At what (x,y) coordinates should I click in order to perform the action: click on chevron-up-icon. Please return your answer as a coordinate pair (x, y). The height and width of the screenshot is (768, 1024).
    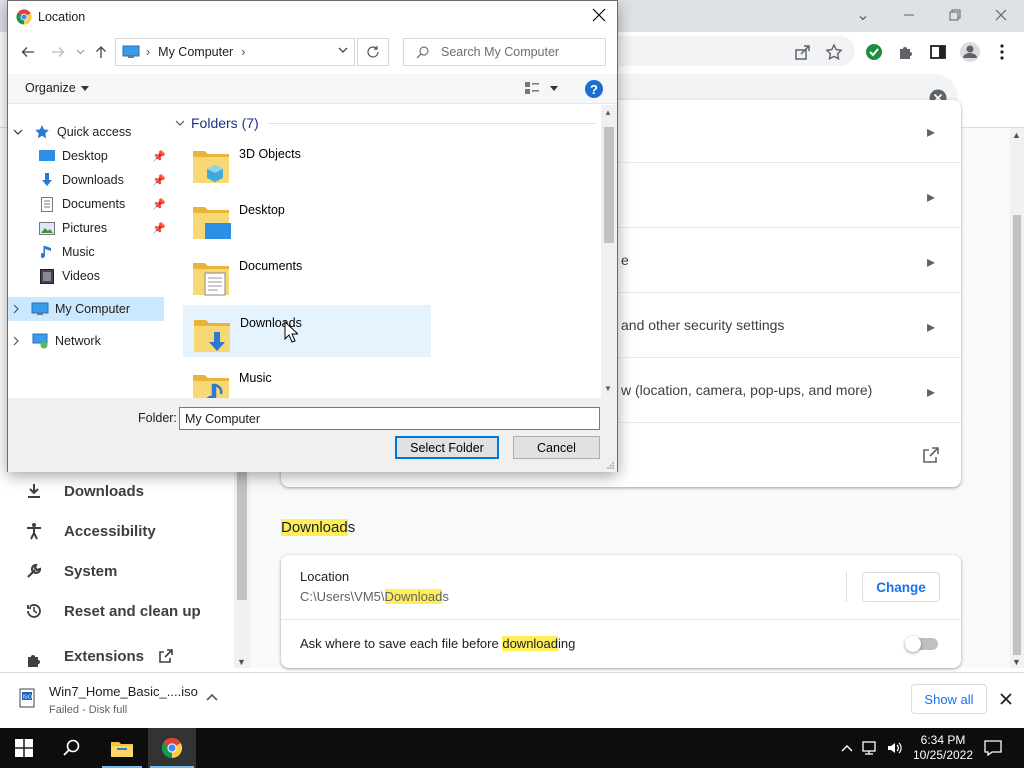
    Looking at the image, I should click on (212, 697).